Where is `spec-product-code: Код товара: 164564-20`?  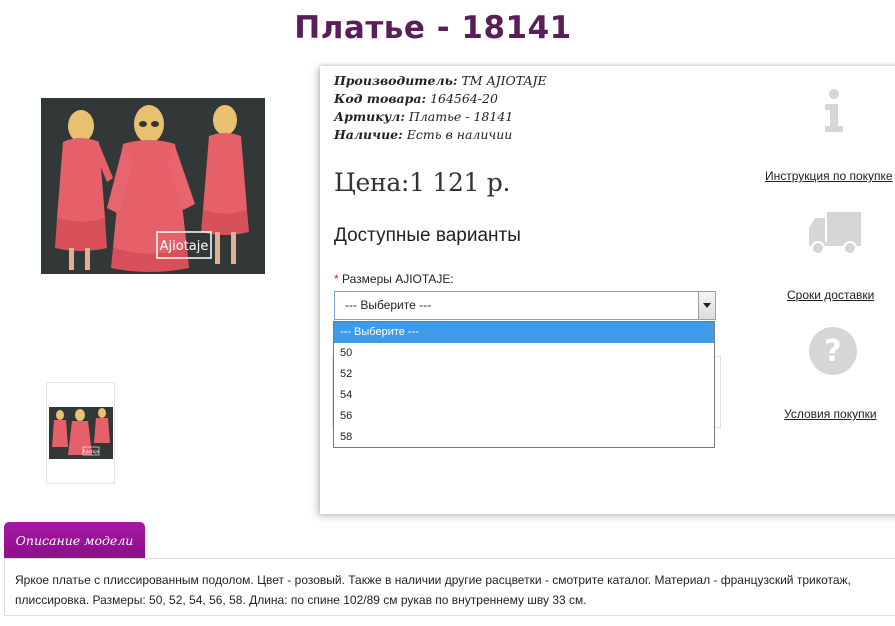
spec-product-code: Код товара: 164564-20 is located at coordinates (416, 98).